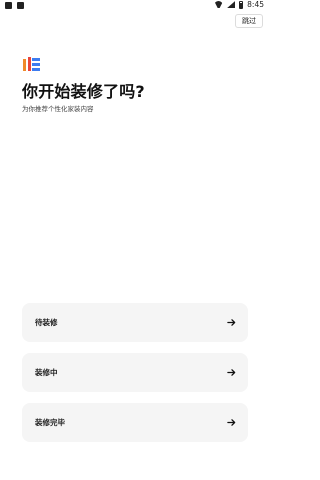 This screenshot has height=480, width=320. What do you see at coordinates (50, 422) in the screenshot?
I see `option-label: 装修完毕` at bounding box center [50, 422].